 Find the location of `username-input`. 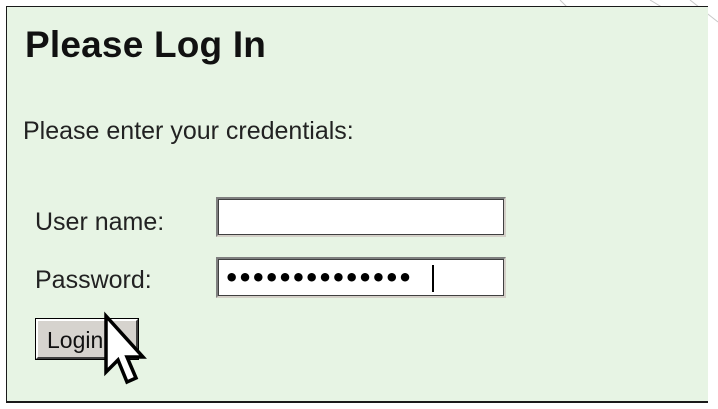

username-input is located at coordinates (361, 217).